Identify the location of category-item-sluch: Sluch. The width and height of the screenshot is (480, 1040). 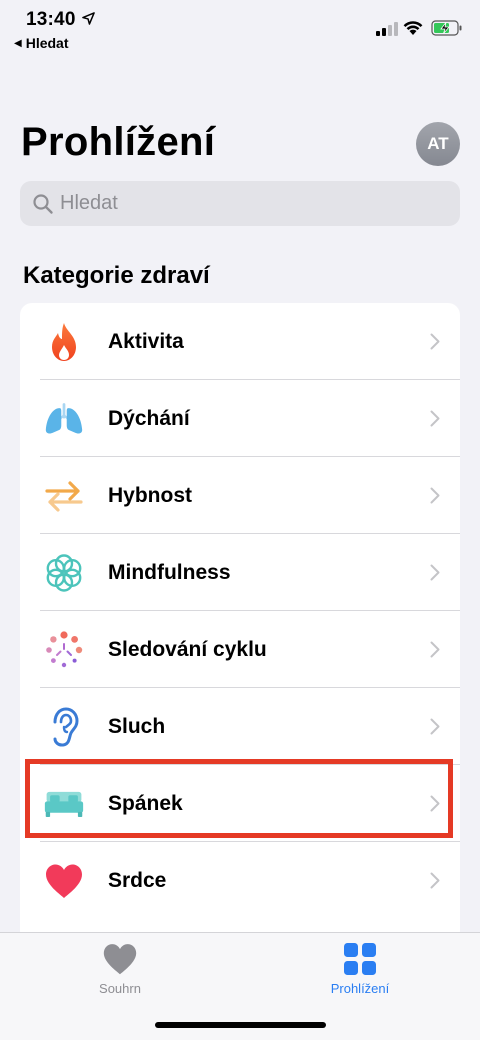
(240, 726).